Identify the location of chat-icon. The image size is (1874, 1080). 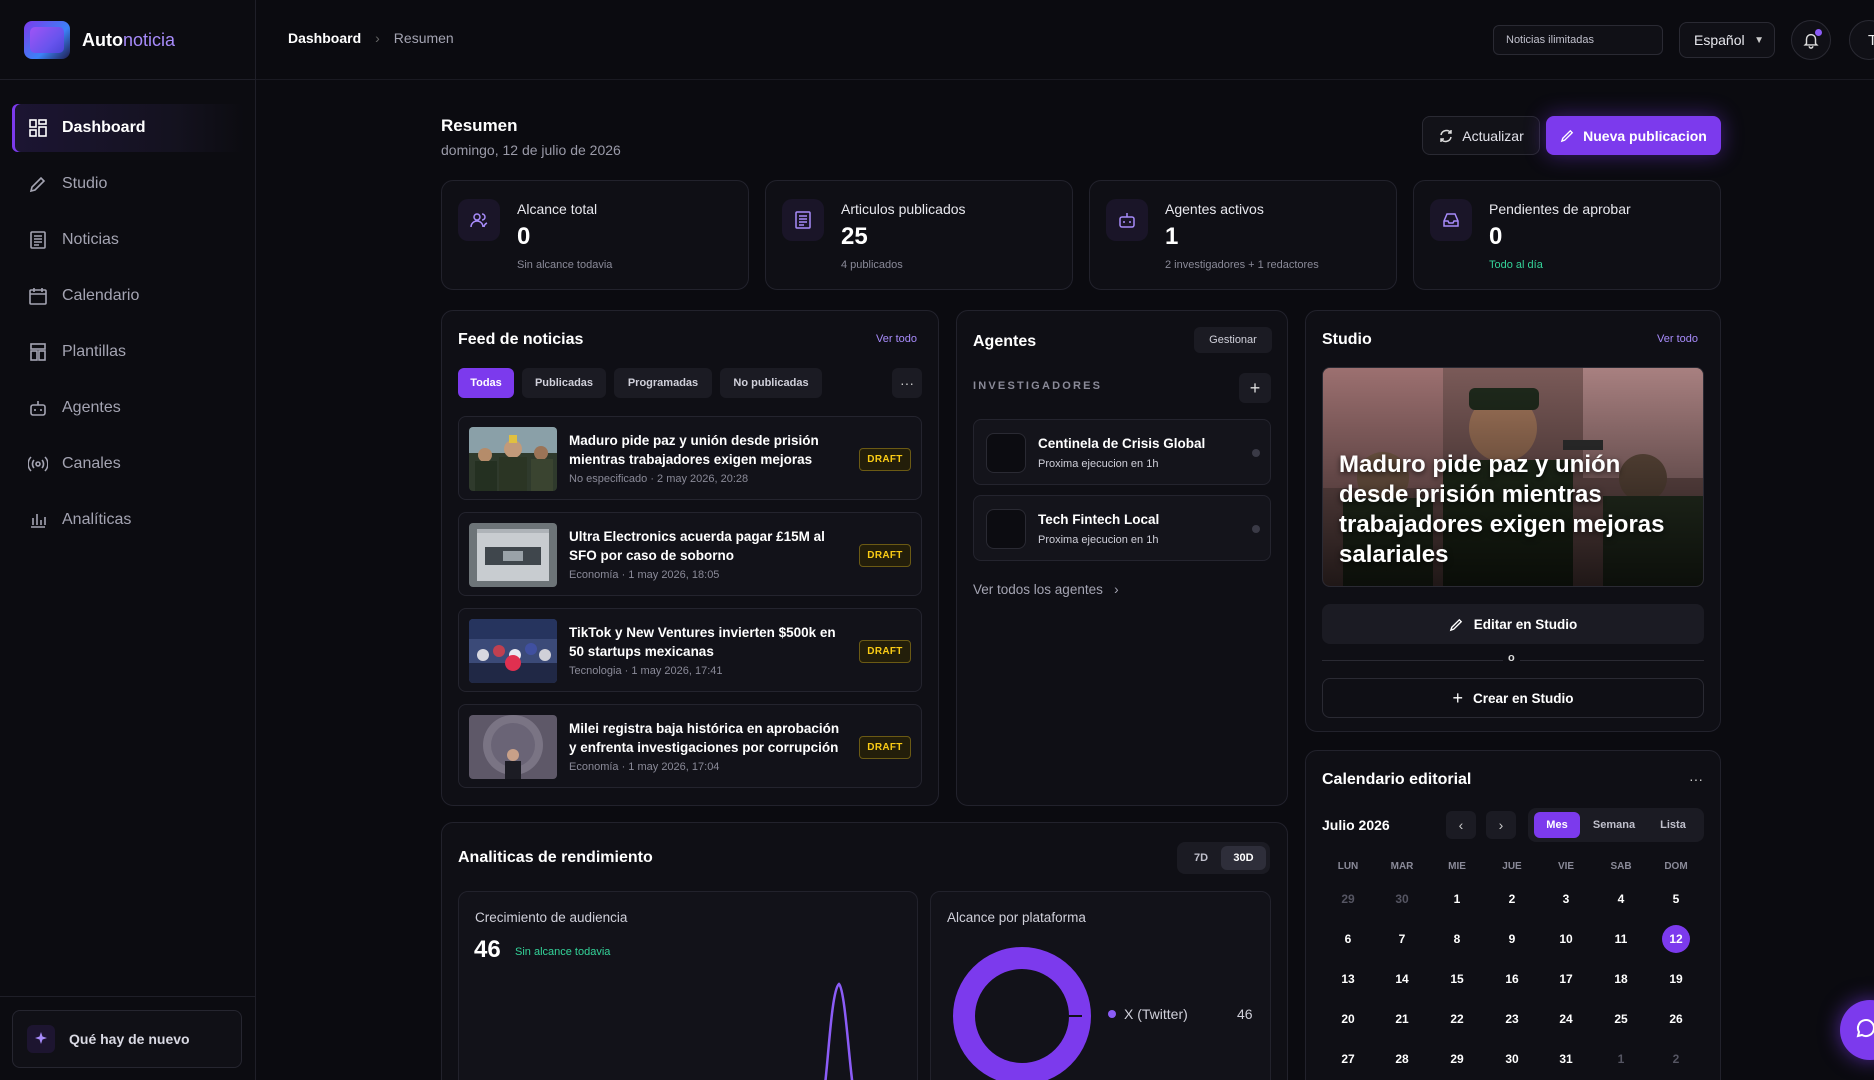
(1865, 1028).